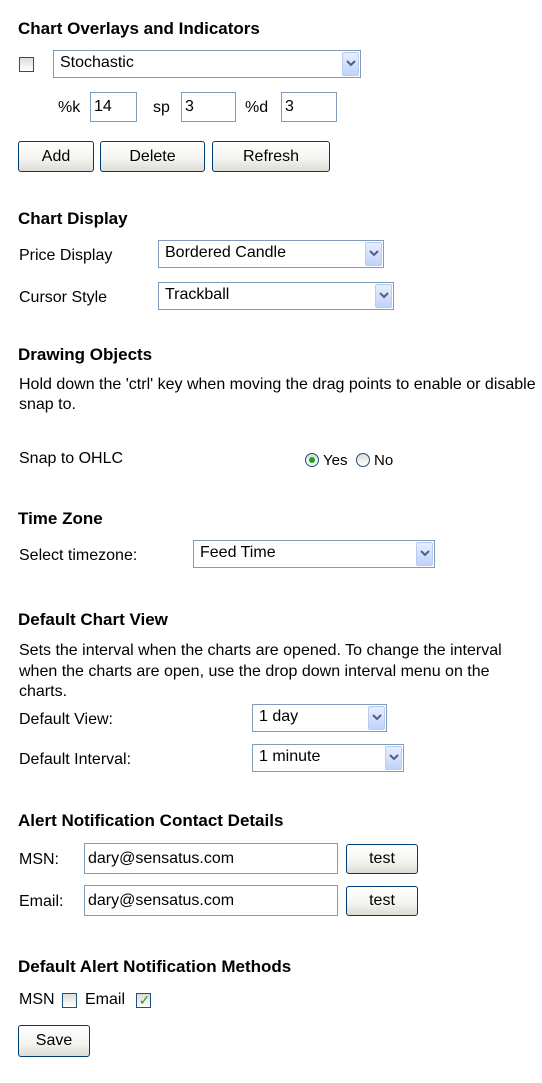 This screenshot has width=542, height=1083. Describe the element at coordinates (363, 460) in the screenshot. I see `snap-no-radio` at that location.